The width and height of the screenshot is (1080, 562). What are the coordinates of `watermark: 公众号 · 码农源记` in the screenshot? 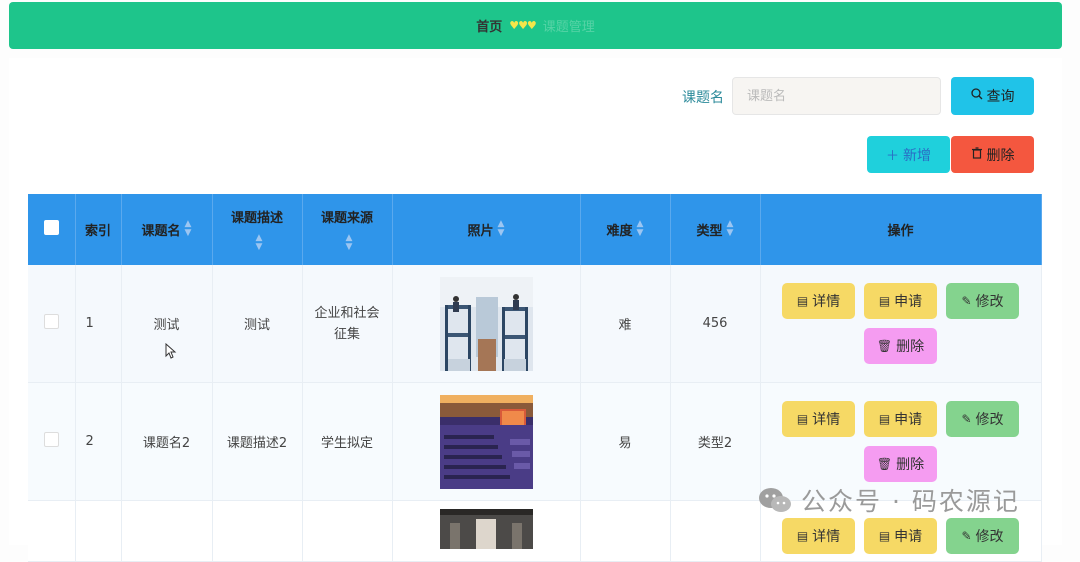 It's located at (888, 500).